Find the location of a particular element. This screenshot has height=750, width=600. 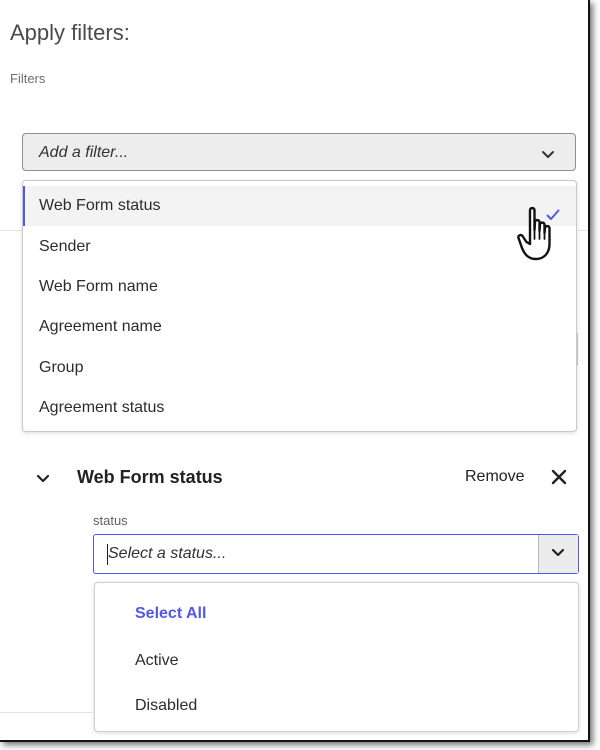

menu-item-label: Group is located at coordinates (61, 367).